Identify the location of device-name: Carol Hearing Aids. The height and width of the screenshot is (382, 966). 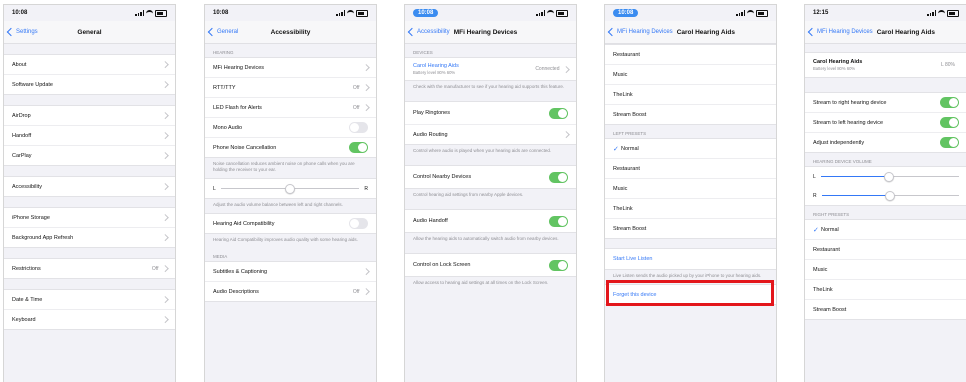
(838, 62).